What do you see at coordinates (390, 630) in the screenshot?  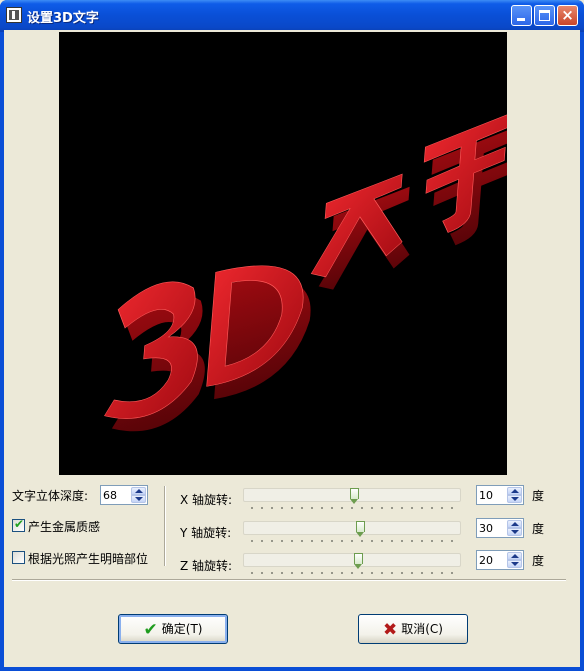 I see `x-icon: ✖` at bounding box center [390, 630].